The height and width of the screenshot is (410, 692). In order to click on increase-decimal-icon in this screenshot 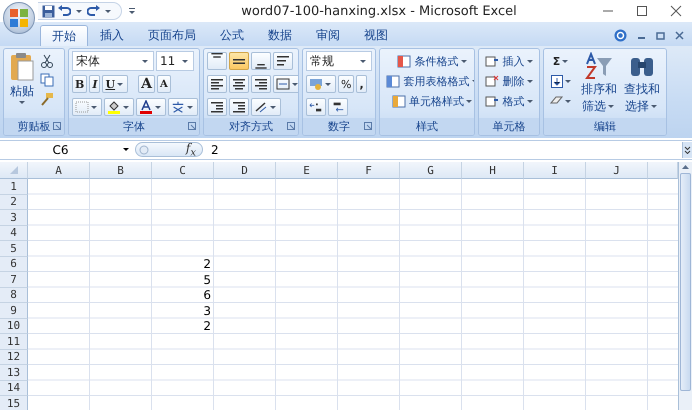, I will do `click(316, 107)`.